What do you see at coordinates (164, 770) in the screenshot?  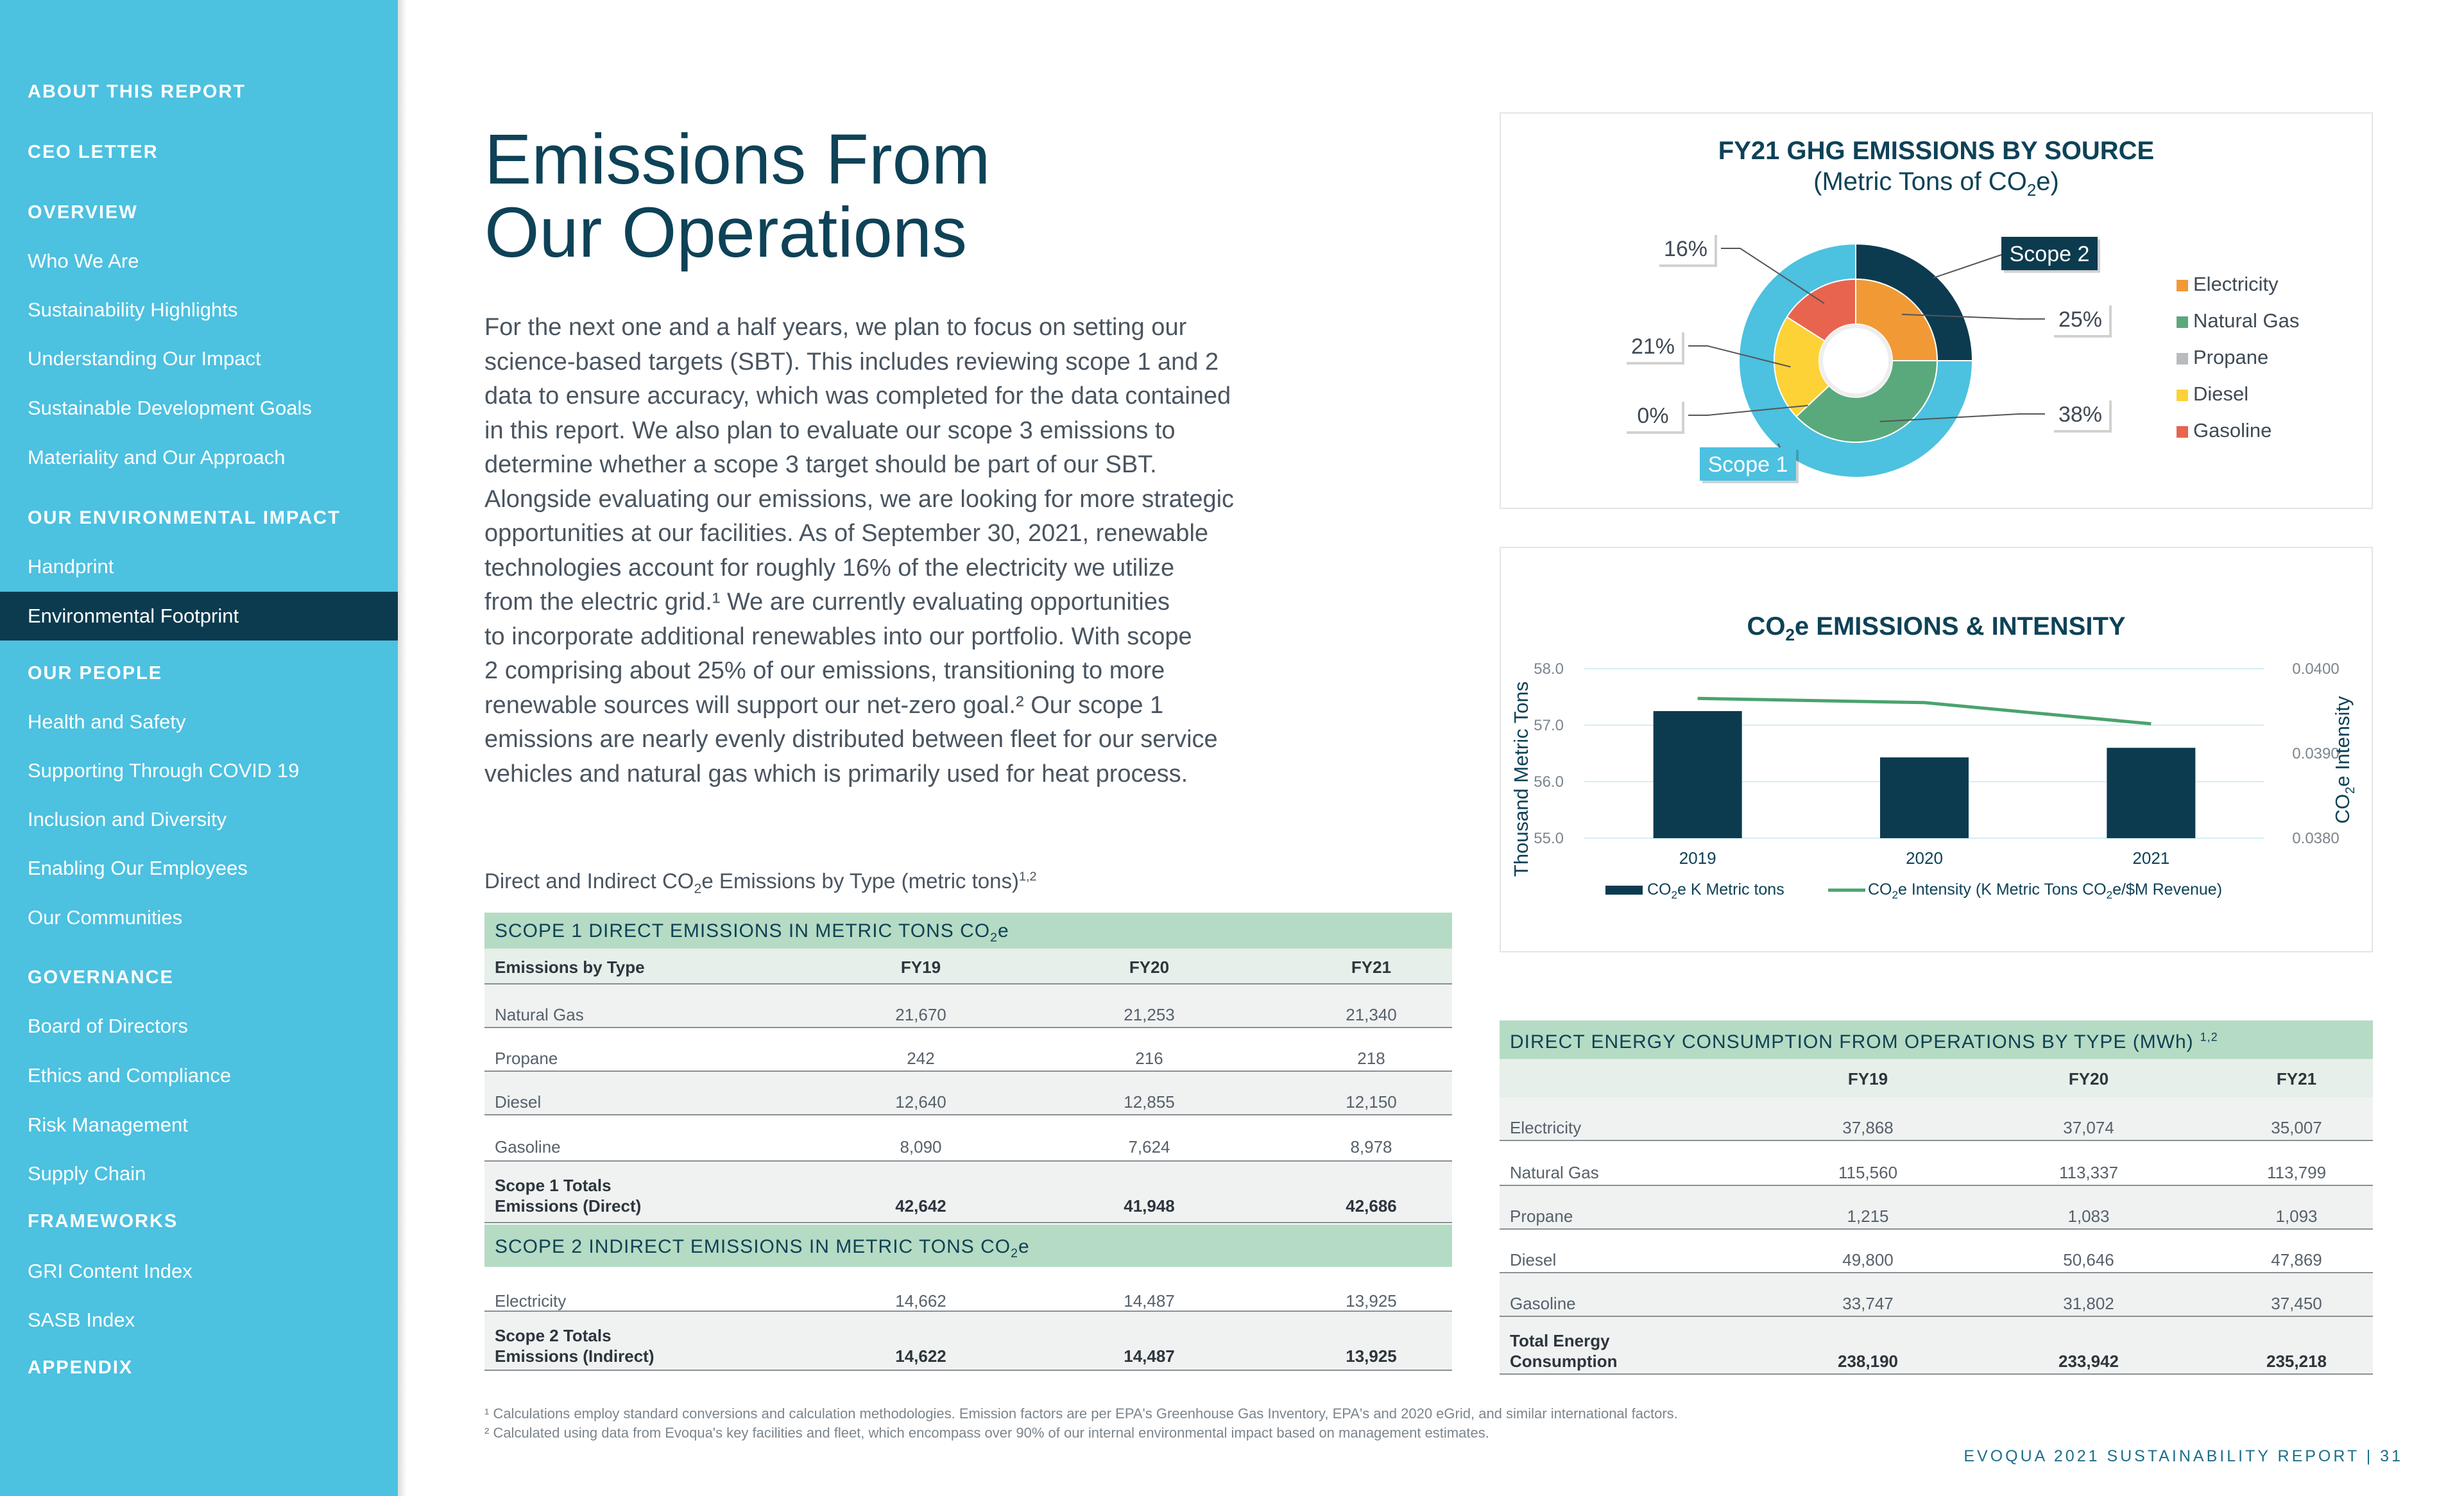 I see `sidebar-item-label: Supporting Through COVID 19` at bounding box center [164, 770].